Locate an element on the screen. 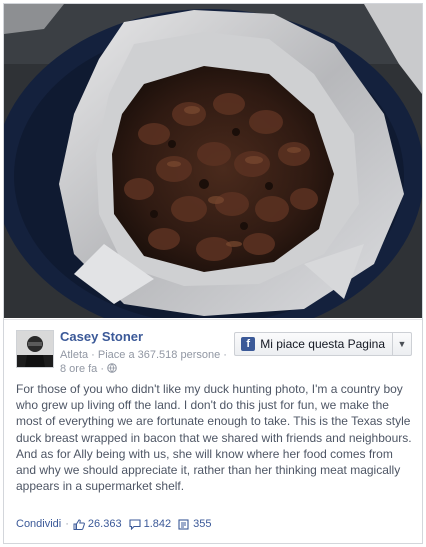  profile-picture is located at coordinates (35, 349).